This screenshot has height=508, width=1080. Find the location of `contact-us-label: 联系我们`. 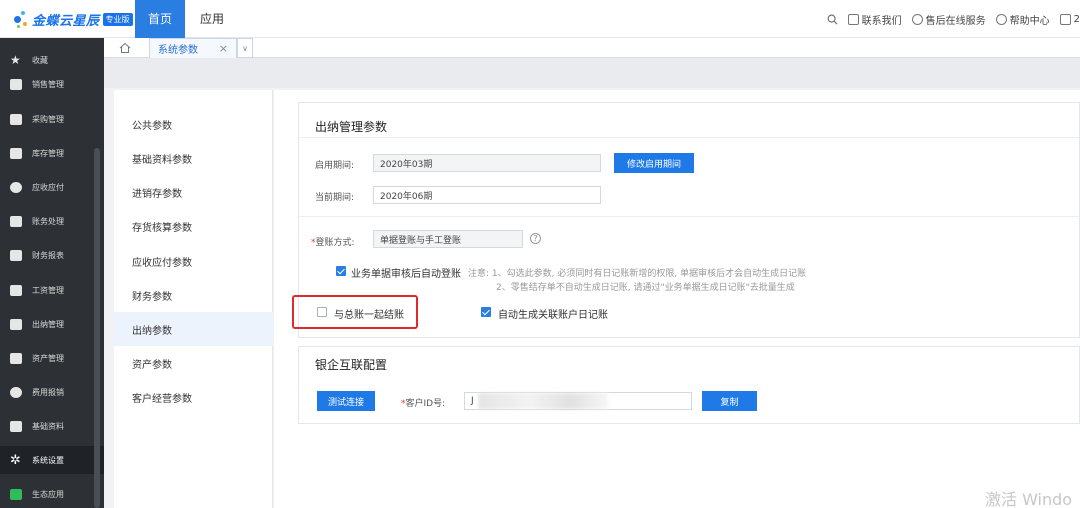

contact-us-label: 联系我们 is located at coordinates (881, 21).